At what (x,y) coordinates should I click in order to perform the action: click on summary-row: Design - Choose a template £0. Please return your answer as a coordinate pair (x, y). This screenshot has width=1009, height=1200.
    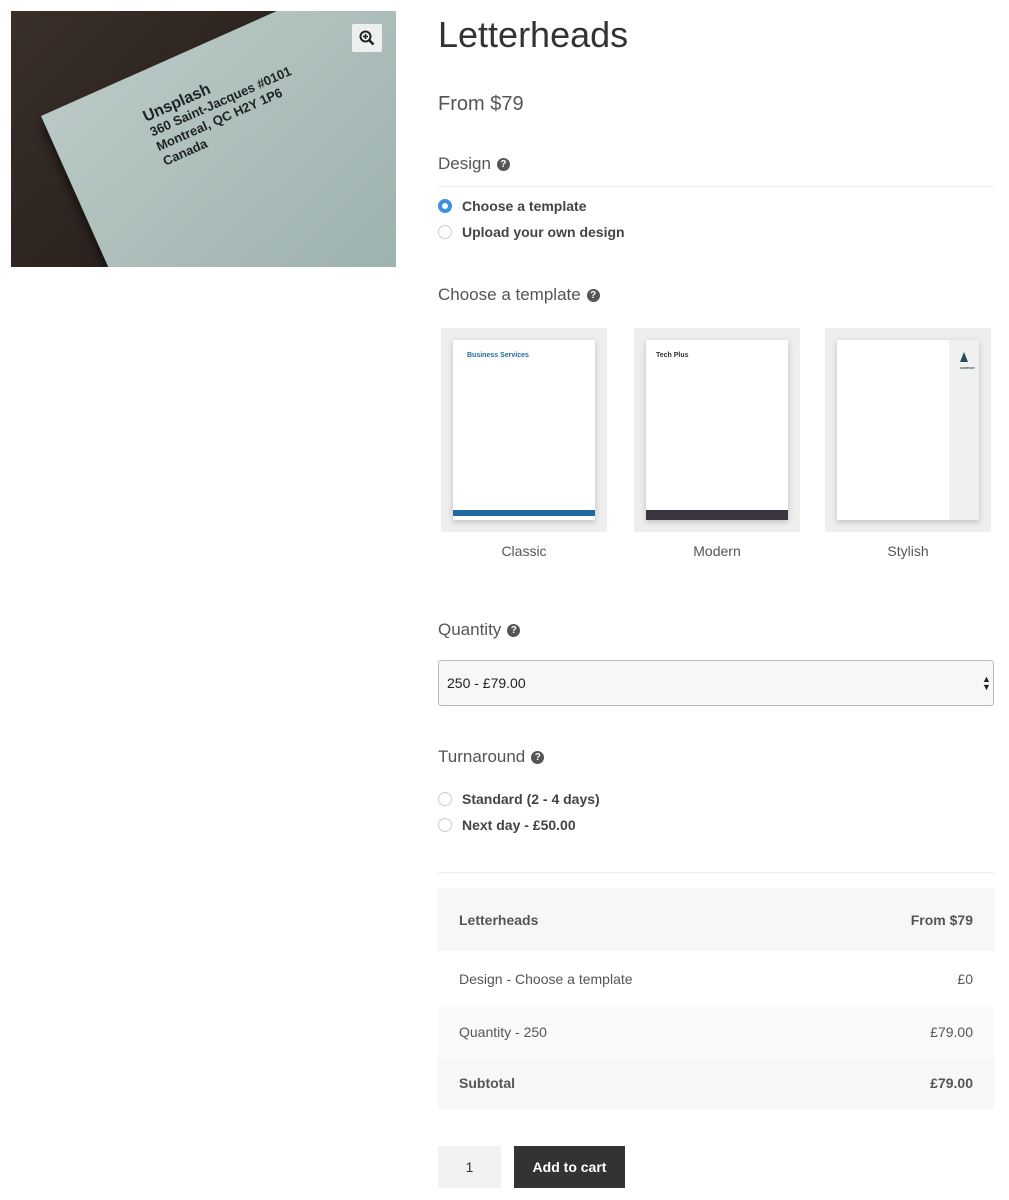
    Looking at the image, I should click on (716, 979).